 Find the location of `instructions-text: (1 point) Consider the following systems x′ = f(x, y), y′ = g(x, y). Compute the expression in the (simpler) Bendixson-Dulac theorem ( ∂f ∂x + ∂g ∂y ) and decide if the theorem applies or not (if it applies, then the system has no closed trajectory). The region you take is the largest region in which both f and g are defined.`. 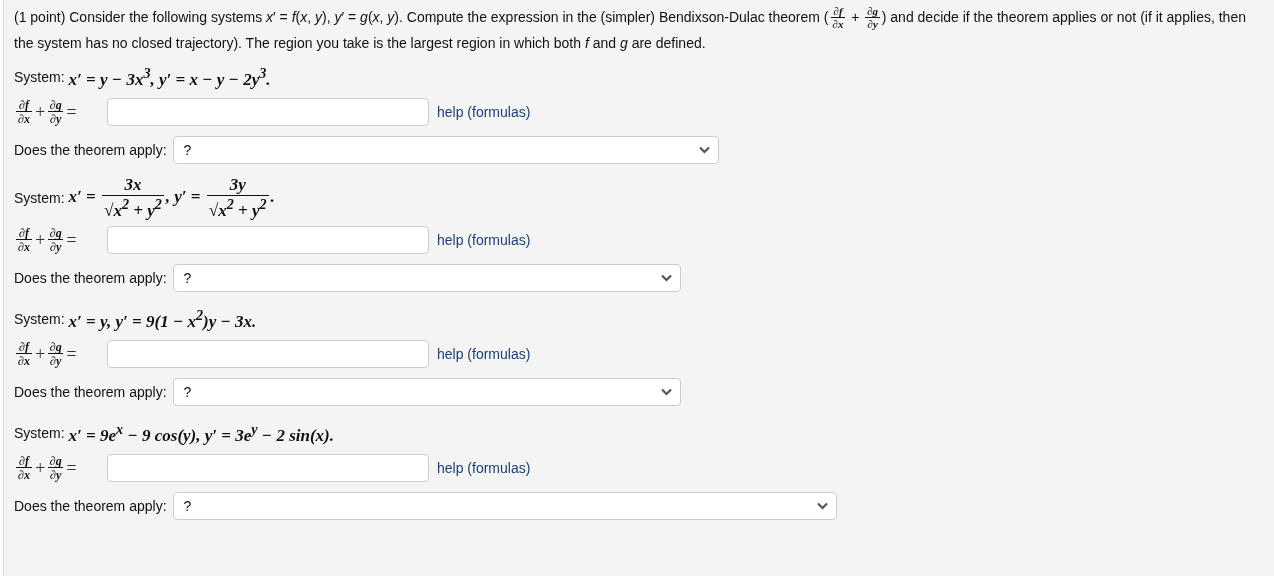

instructions-text: (1 point) Consider the following systems x′ = f(x, y), y′ = g(x, y). Compute the expression in the (simpler) Bendixson-Dulac theorem ( ∂f ∂x + ∂g ∂y ) and decide if the theorem applies or not (if it applies, then the system has no closed trajectory). The region you take is the largest region in which both f and g are defined. is located at coordinates (630, 29).